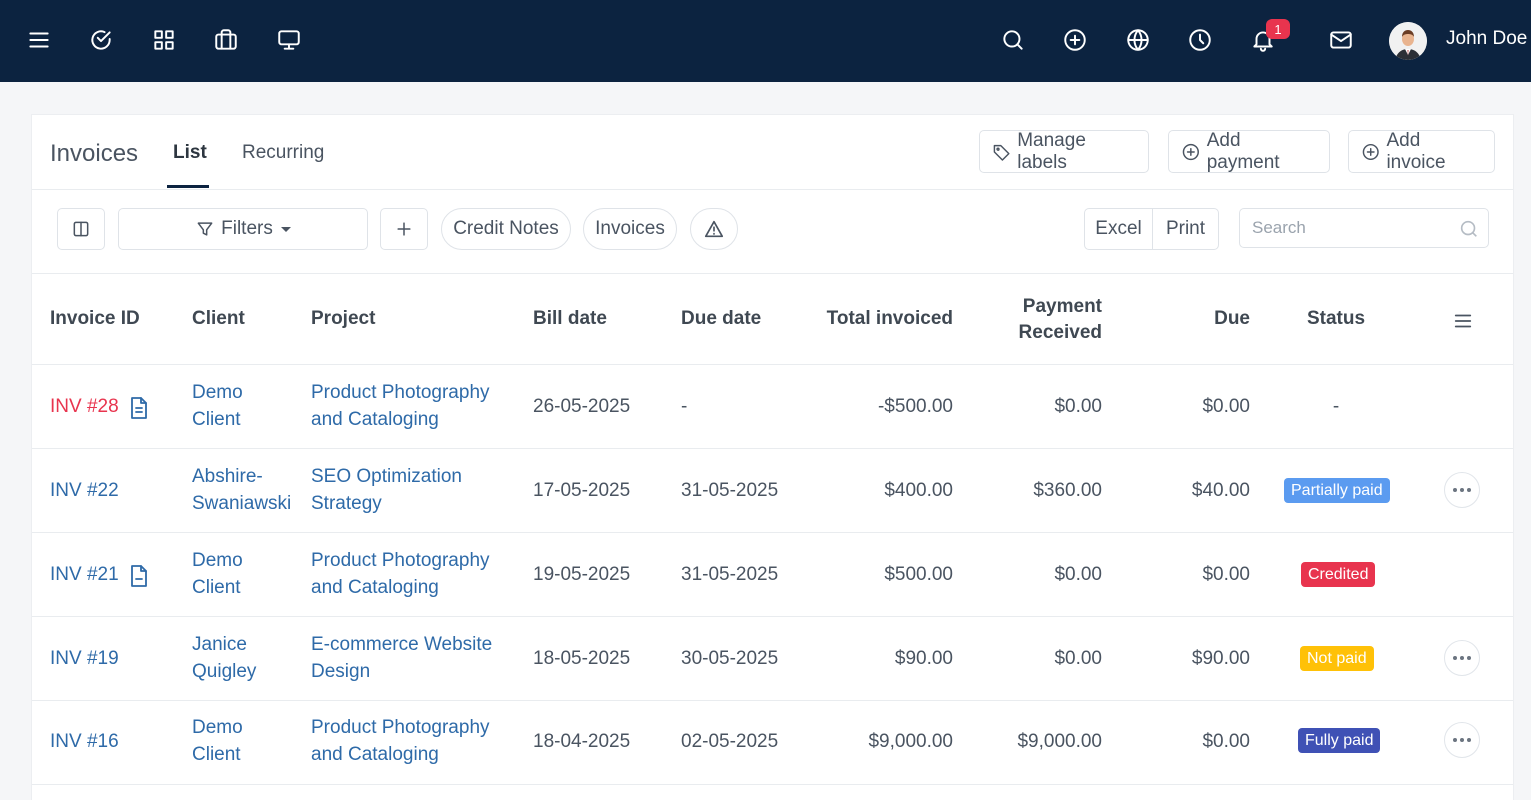 Image resolution: width=1531 pixels, height=800 pixels. I want to click on add-invoice-label: Add invoice, so click(1416, 151).